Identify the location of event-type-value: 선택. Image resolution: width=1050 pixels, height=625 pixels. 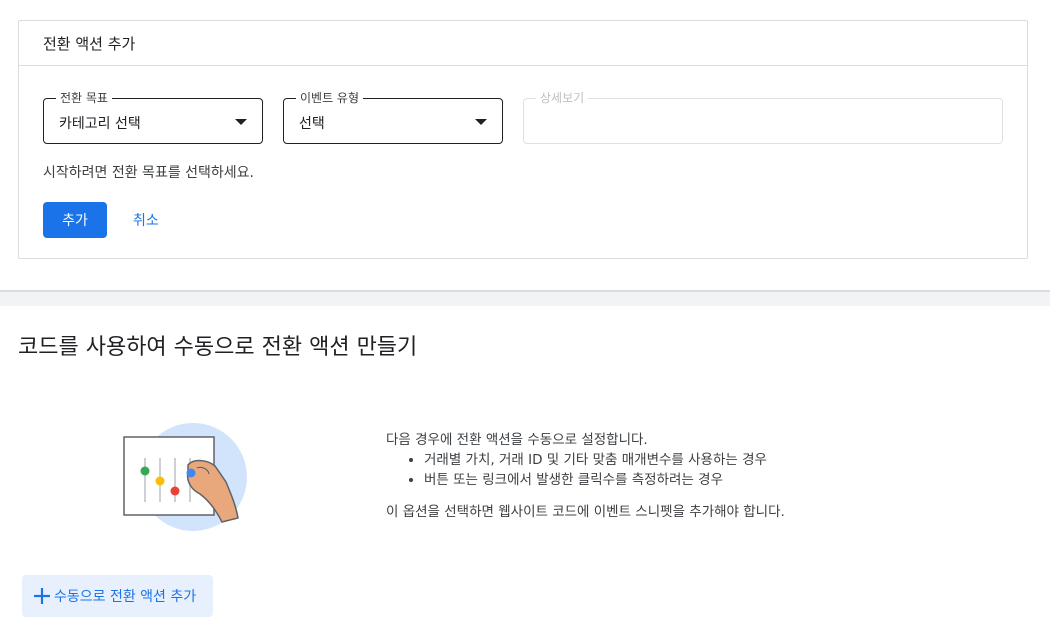
(312, 124).